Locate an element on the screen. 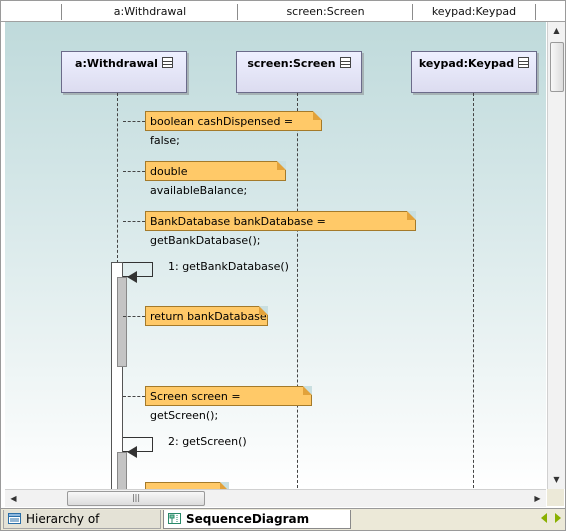 Image resolution: width=566 pixels, height=531 pixels. tab-label: Hierarchy of Withdrawal is located at coordinates (63, 519).